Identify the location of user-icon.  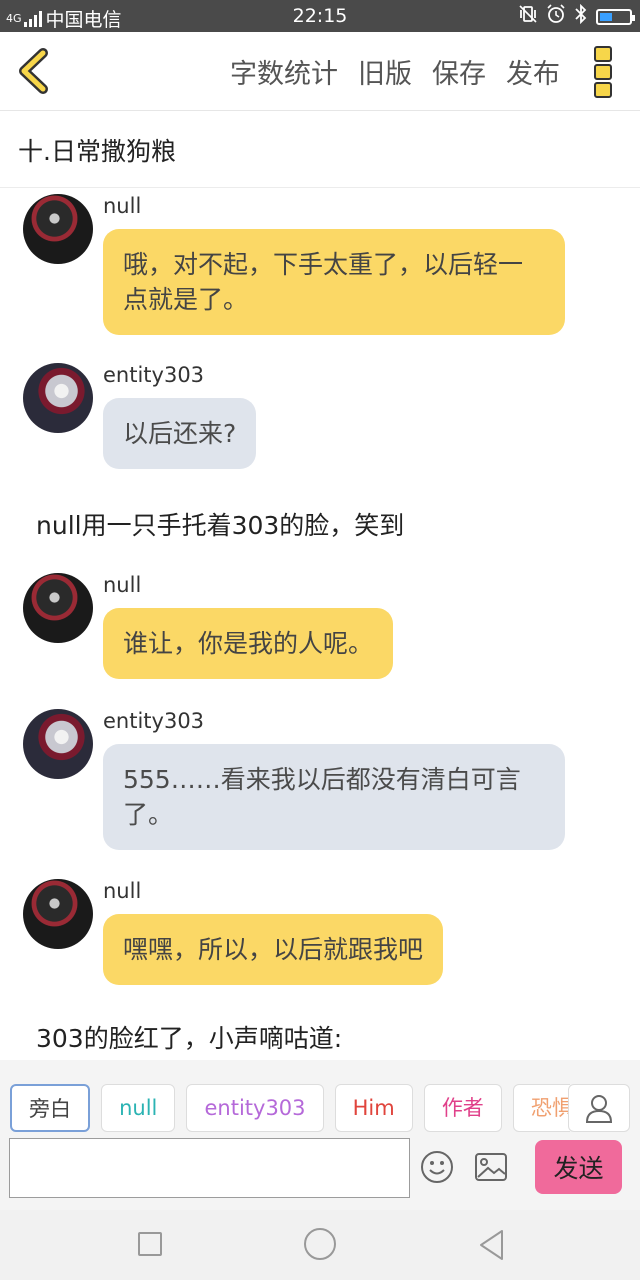
(599, 1109).